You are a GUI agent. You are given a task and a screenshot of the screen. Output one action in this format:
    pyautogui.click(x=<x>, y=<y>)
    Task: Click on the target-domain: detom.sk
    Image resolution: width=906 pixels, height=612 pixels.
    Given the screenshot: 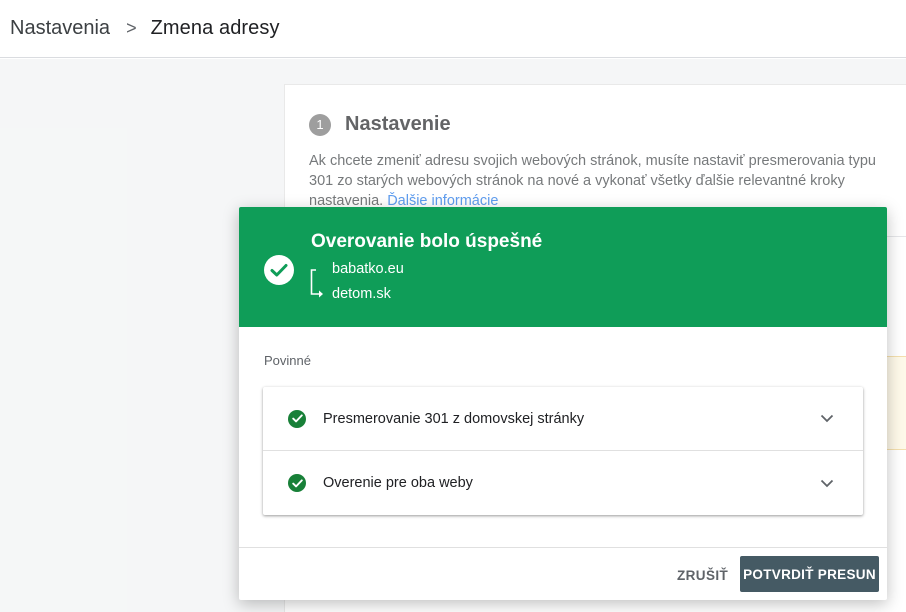 What is the action you would take?
    pyautogui.click(x=361, y=294)
    